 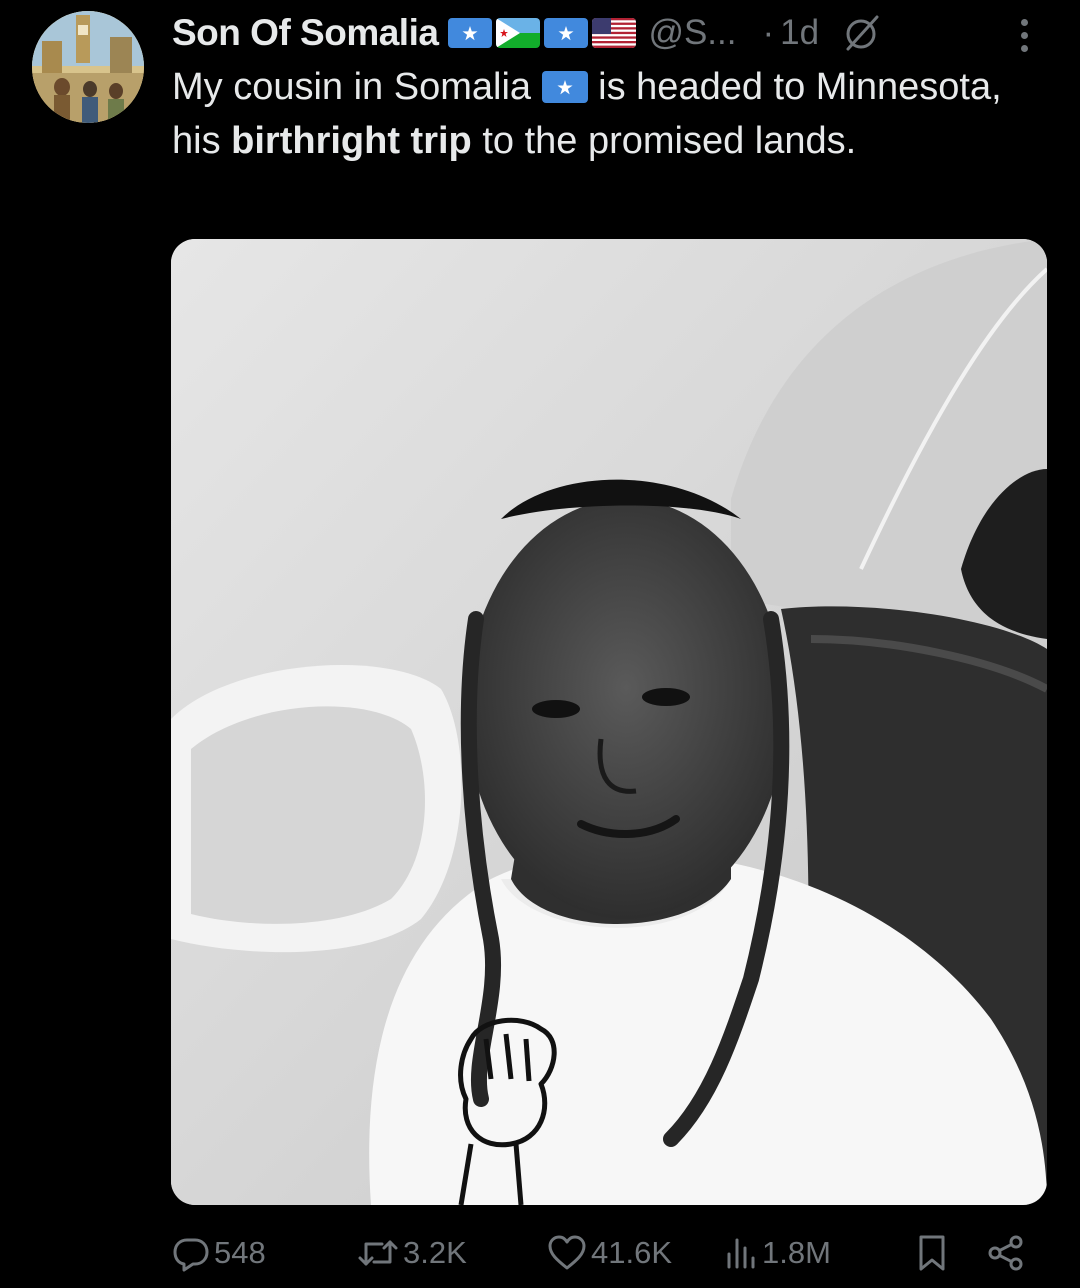 I want to click on usa-flag-icon, so click(x=614, y=33).